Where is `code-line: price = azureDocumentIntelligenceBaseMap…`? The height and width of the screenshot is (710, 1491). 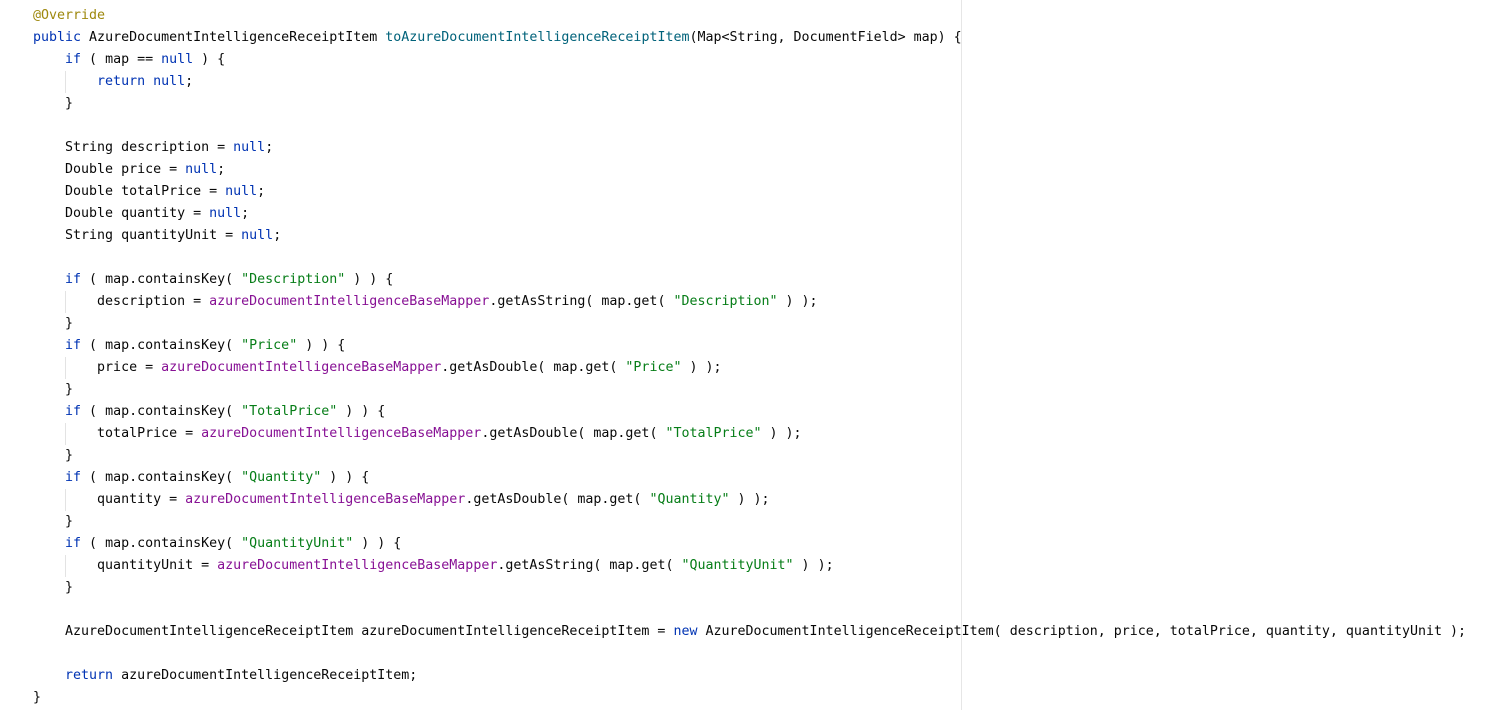
code-line: price = azureDocumentIntelligenceBaseMap… is located at coordinates (749, 368).